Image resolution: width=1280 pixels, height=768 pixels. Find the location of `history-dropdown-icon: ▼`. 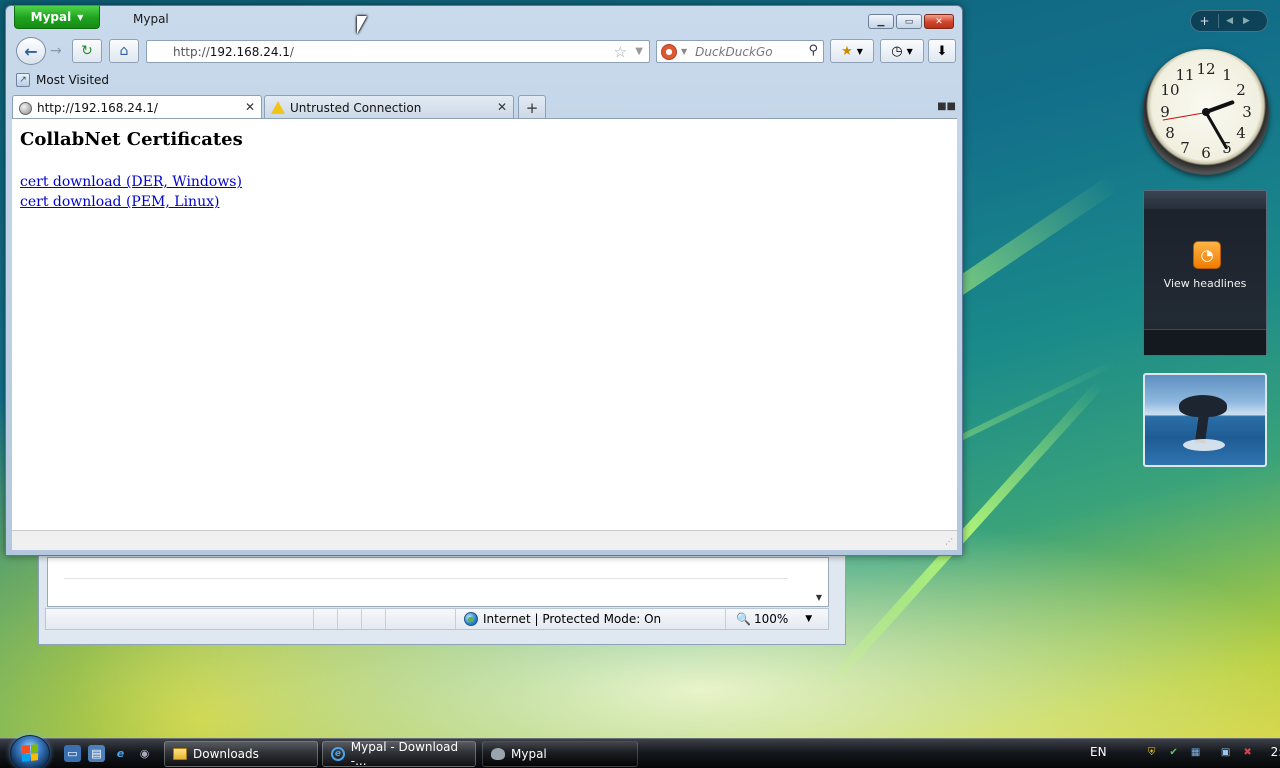

history-dropdown-icon: ▼ is located at coordinates (639, 51).